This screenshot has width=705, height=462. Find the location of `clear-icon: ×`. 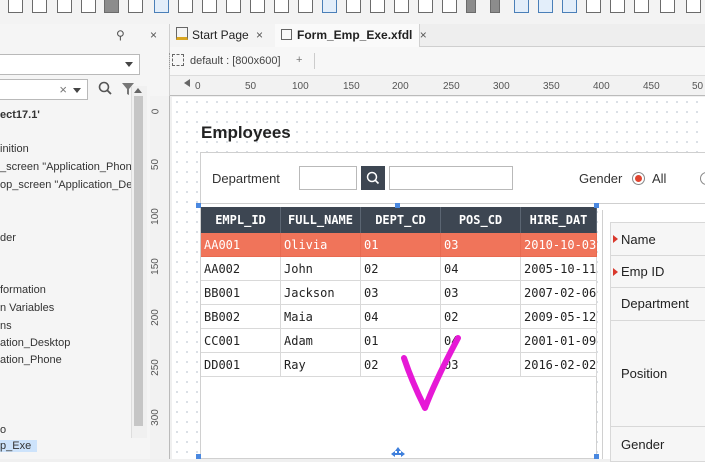

clear-icon: × is located at coordinates (63, 89).